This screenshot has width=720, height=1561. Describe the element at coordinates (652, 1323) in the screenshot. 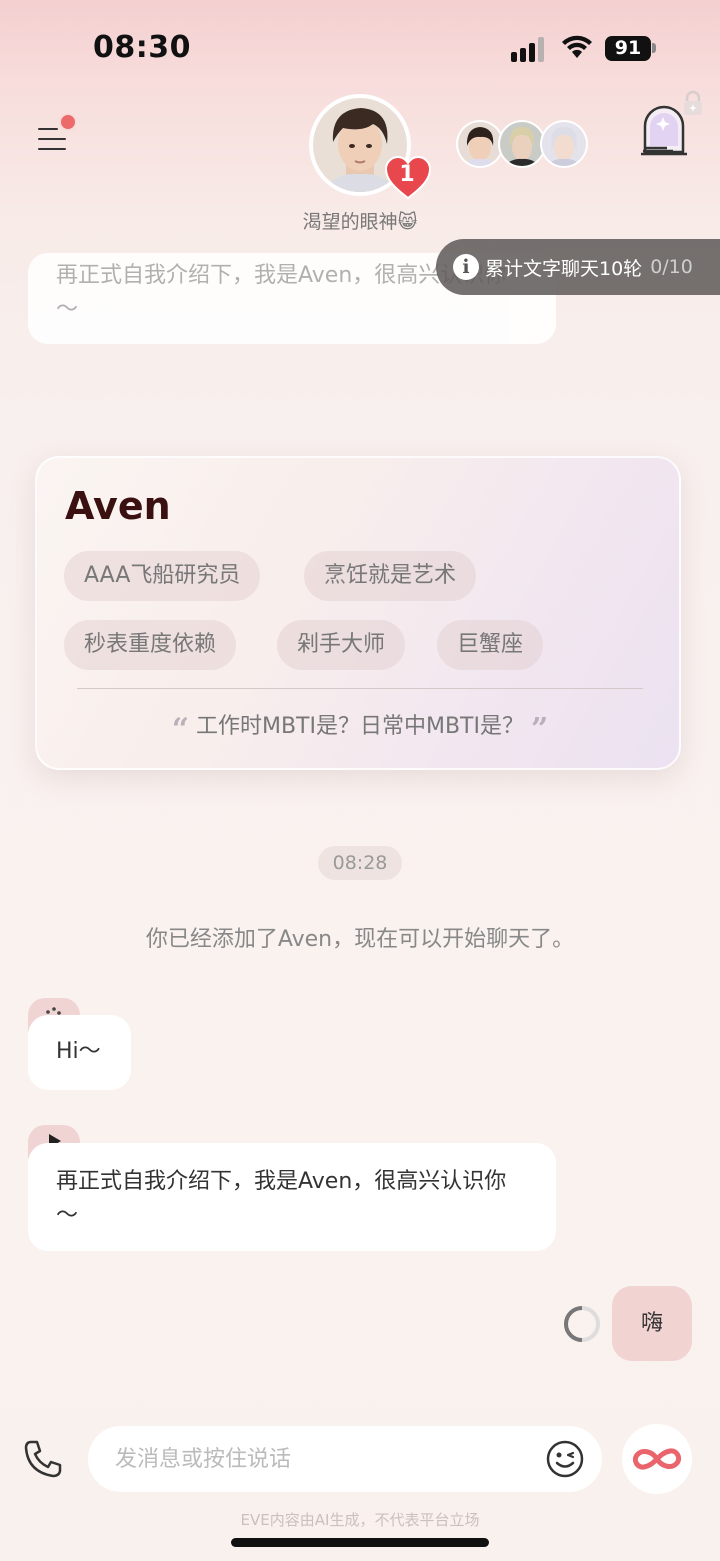

I see `user-message-bubble: 嗨` at that location.